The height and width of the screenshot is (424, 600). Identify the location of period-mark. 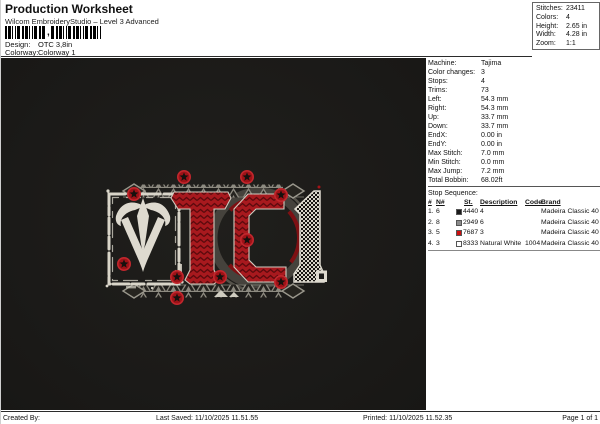
(321, 276).